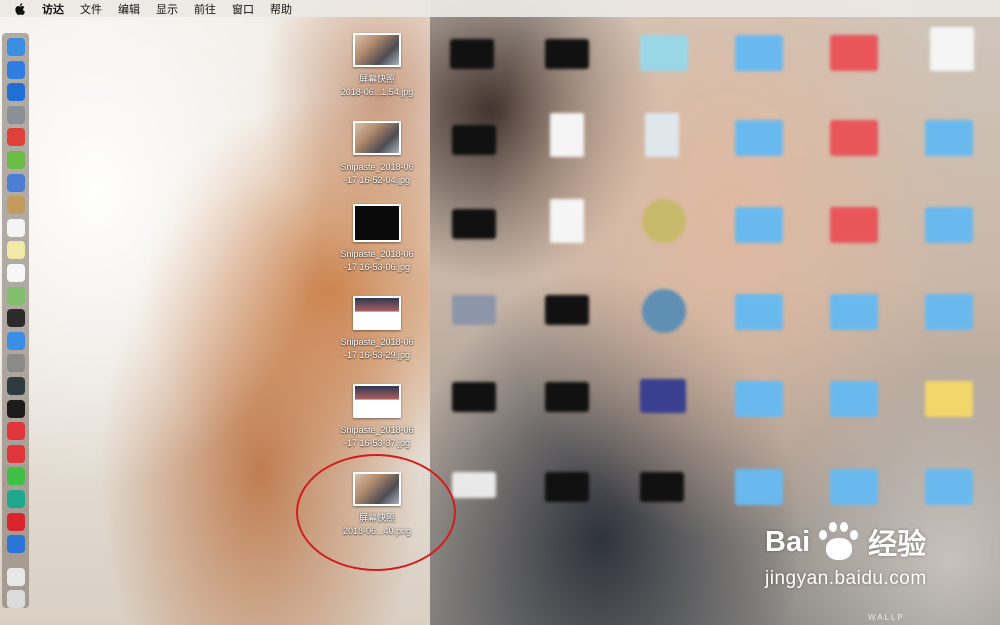 The width and height of the screenshot is (1000, 625). I want to click on file-name-line2: 2018-06...1.54.jpg, so click(377, 92).